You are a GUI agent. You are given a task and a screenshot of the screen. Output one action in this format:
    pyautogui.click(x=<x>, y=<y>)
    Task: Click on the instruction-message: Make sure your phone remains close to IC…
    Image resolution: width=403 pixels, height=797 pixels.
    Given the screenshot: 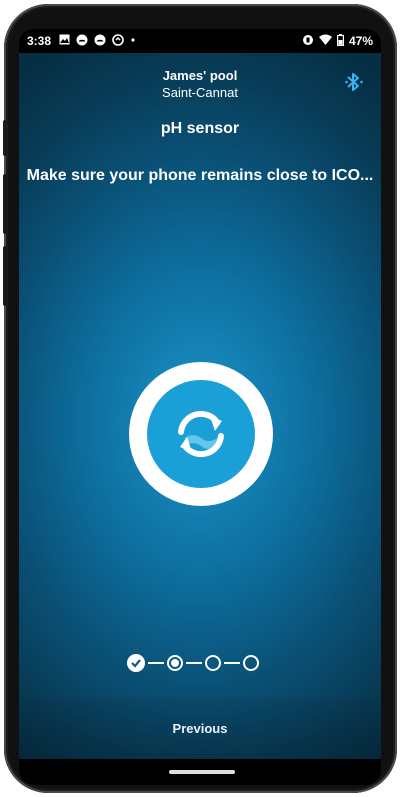 What is the action you would take?
    pyautogui.click(x=200, y=175)
    